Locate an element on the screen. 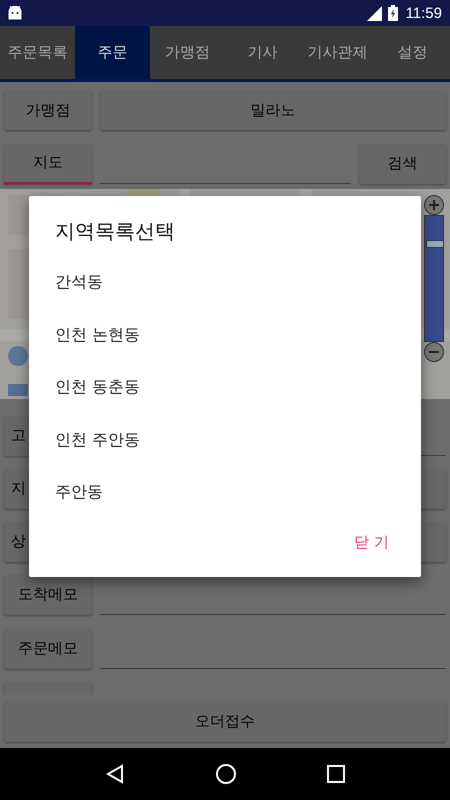  zoom-out-button is located at coordinates (434, 352).